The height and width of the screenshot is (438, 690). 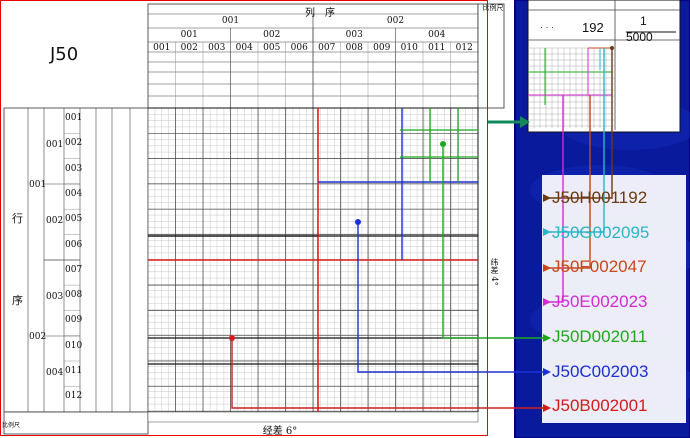 What do you see at coordinates (232, 338) in the screenshot?
I see `red-origin-dot` at bounding box center [232, 338].